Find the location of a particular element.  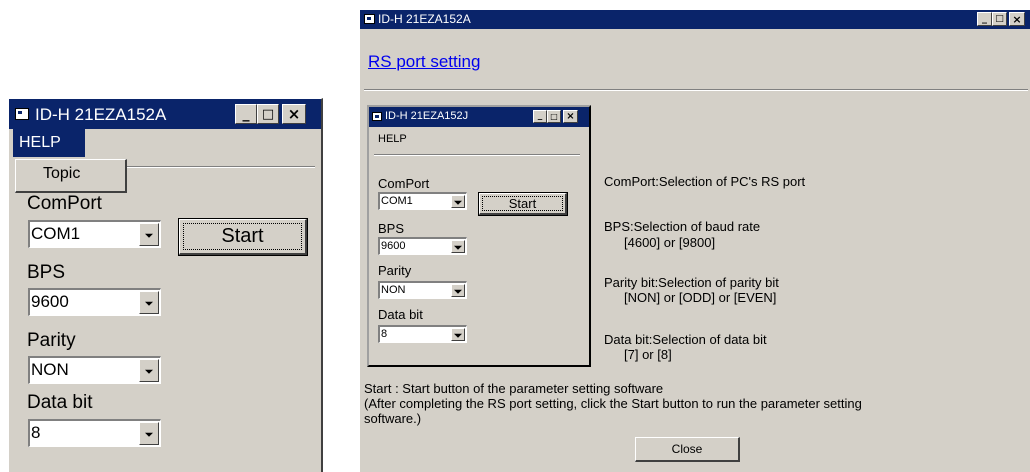

databit-select: 8 is located at coordinates (94, 433).